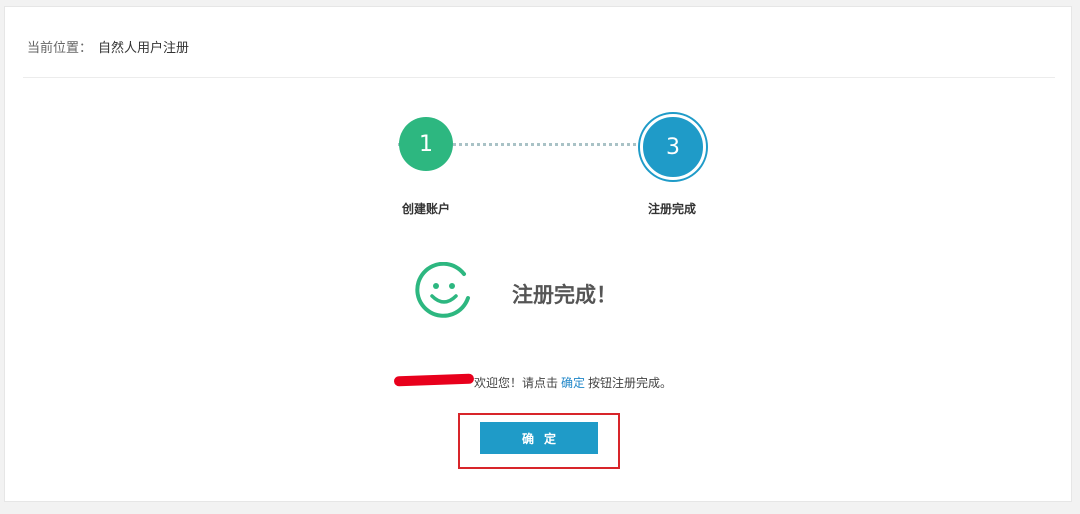  I want to click on confirm-link: 确定, so click(573, 383).